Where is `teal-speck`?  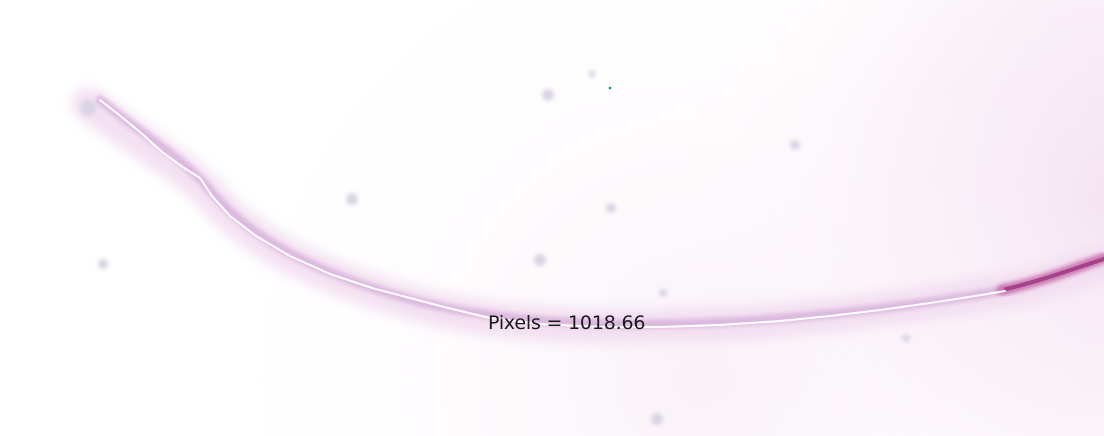 teal-speck is located at coordinates (610, 88).